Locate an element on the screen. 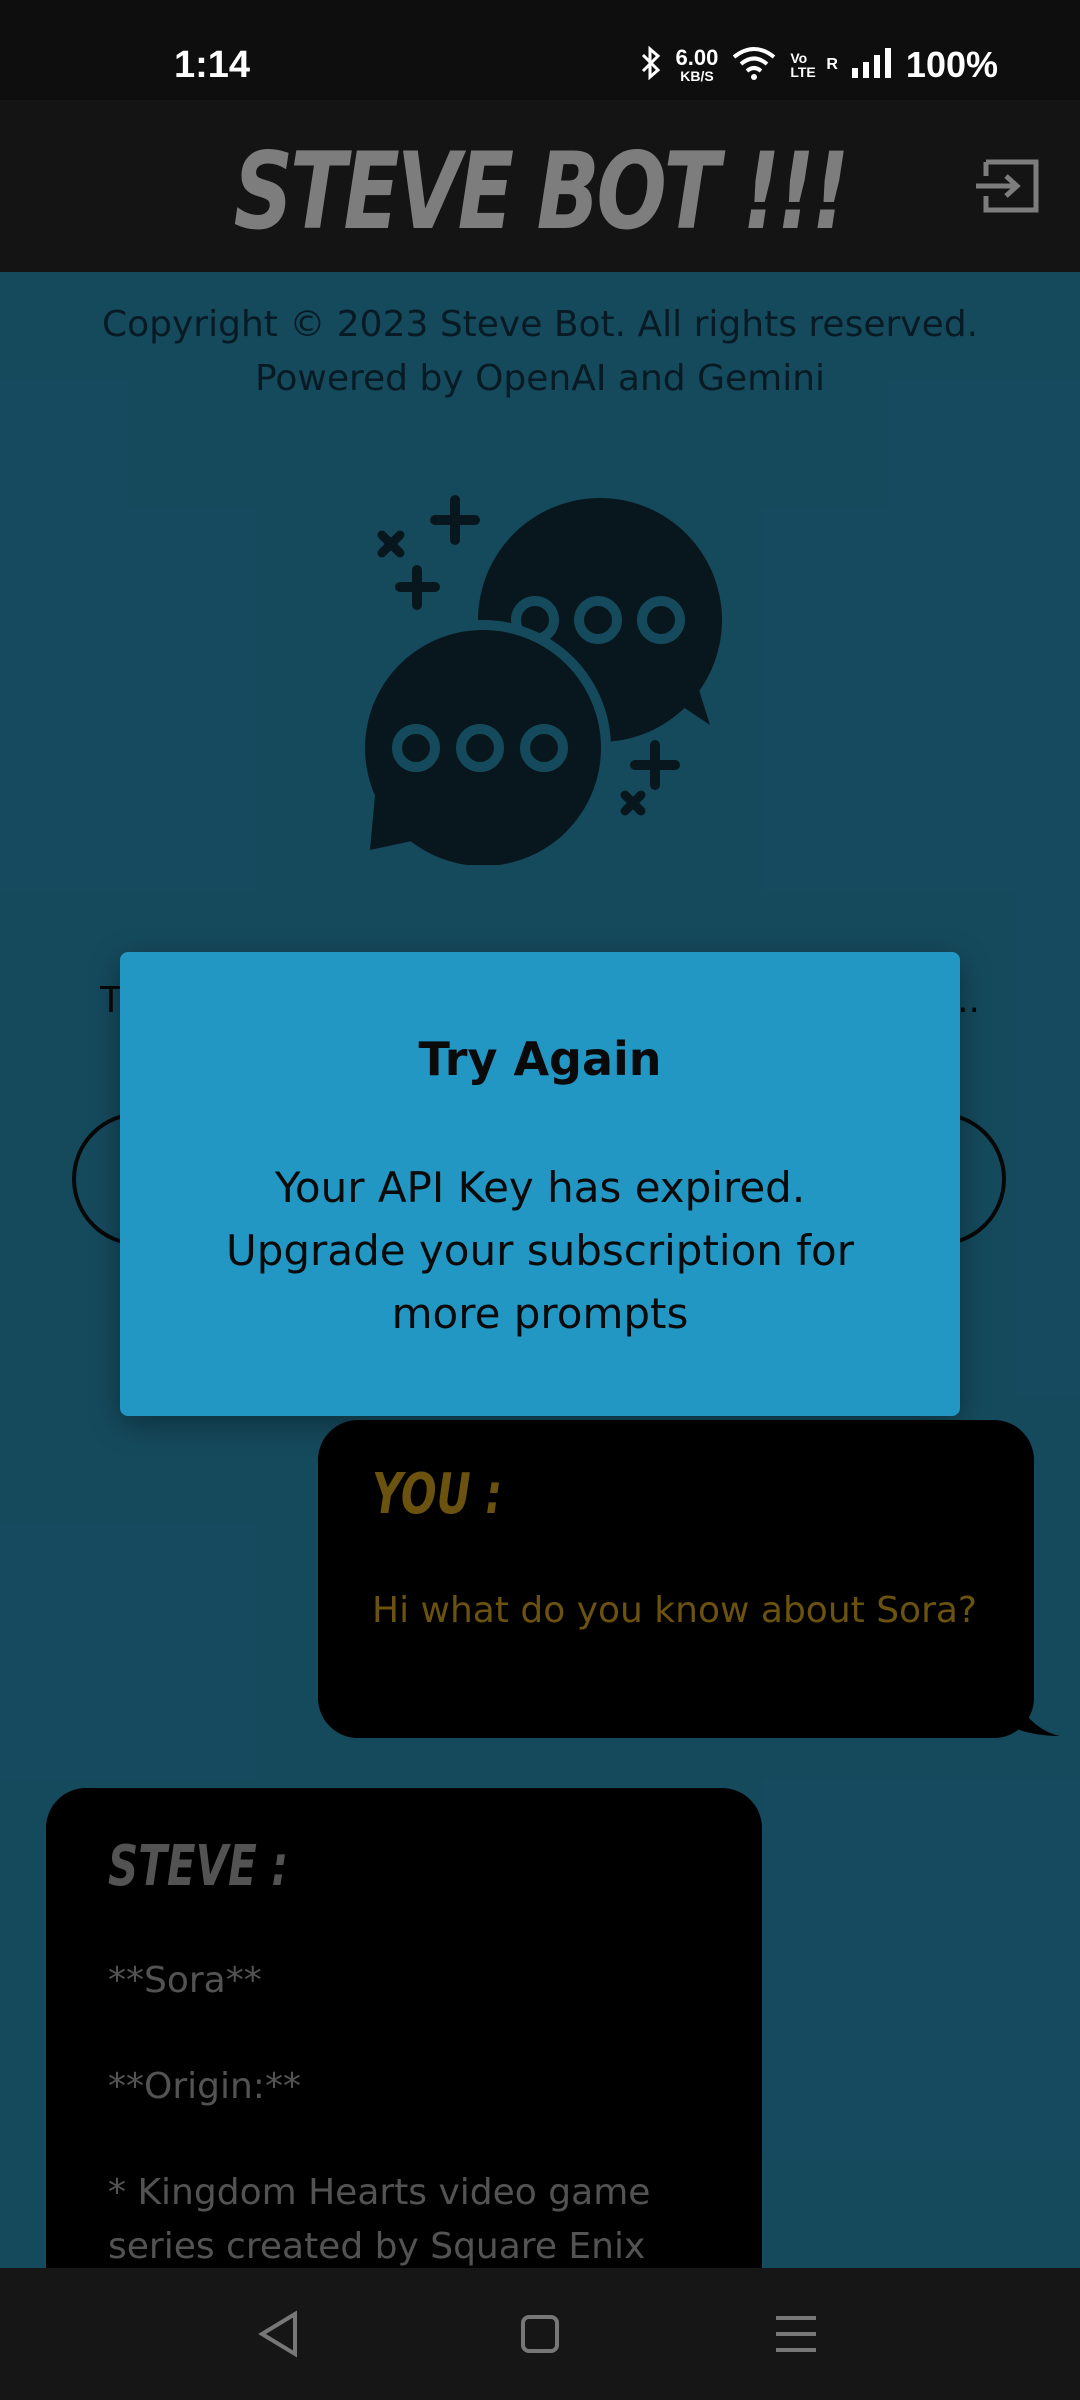 The height and width of the screenshot is (2400, 1080). roaming-indicator: R is located at coordinates (832, 64).